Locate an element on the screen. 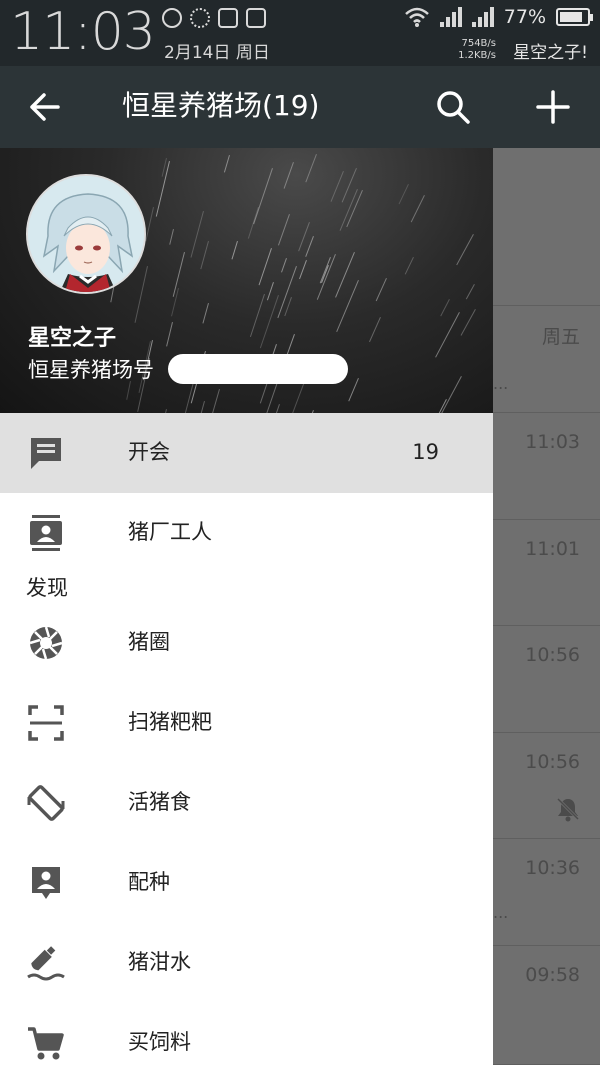  contacts-icon is located at coordinates (46, 533).